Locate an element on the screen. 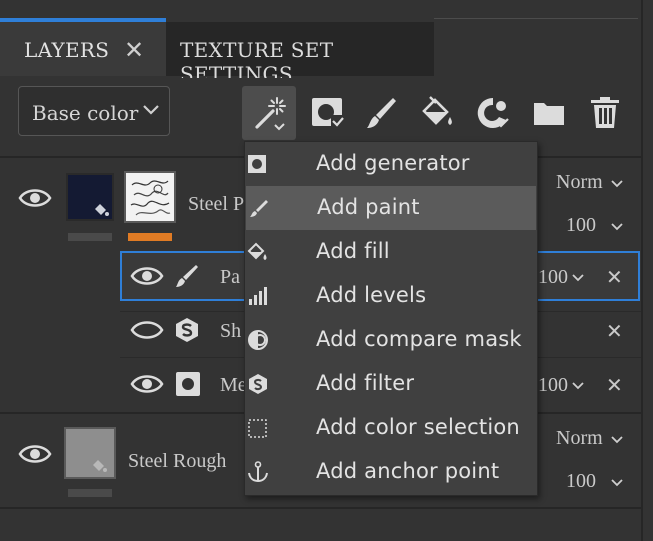 The height and width of the screenshot is (541, 653). menu-item-label: Add generator is located at coordinates (393, 163).